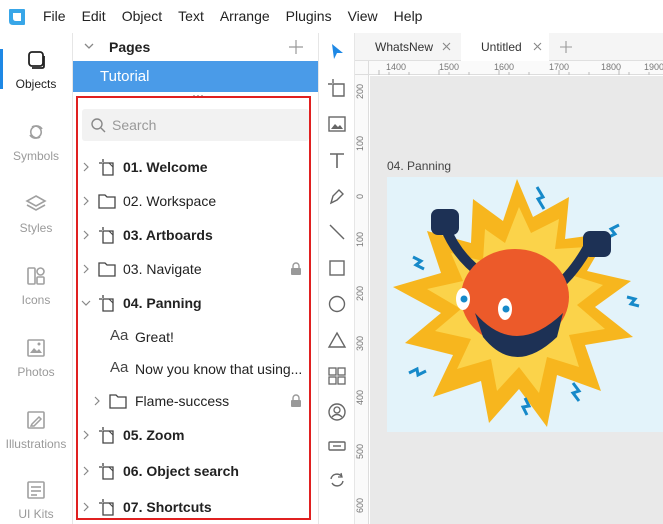 This screenshot has width=663, height=524. Describe the element at coordinates (337, 232) in the screenshot. I see `line-tool-icon` at that location.